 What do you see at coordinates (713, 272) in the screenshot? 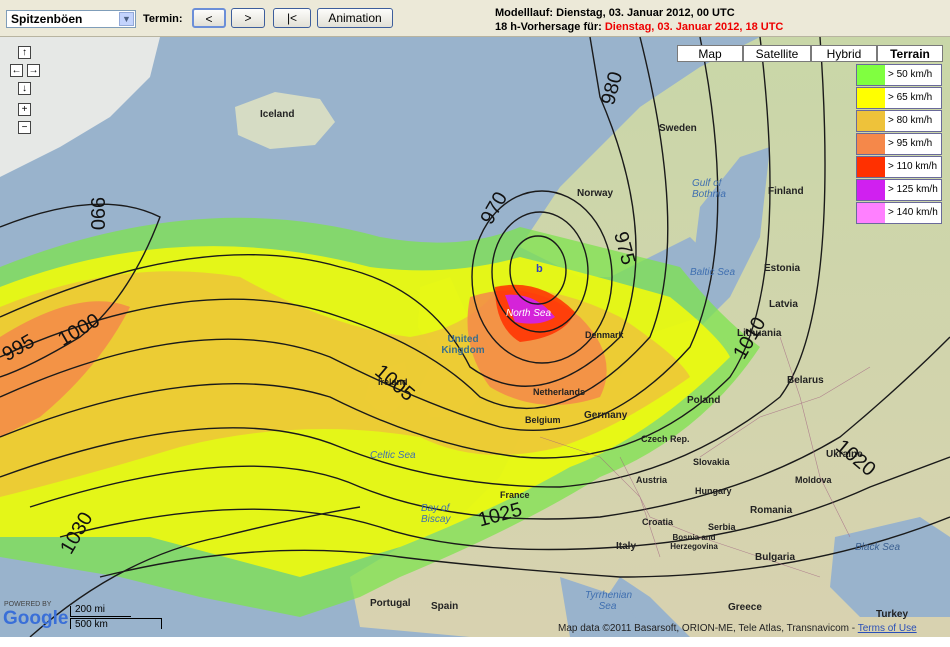
I see `label-baltic-sea: Baltic Sea` at bounding box center [713, 272].